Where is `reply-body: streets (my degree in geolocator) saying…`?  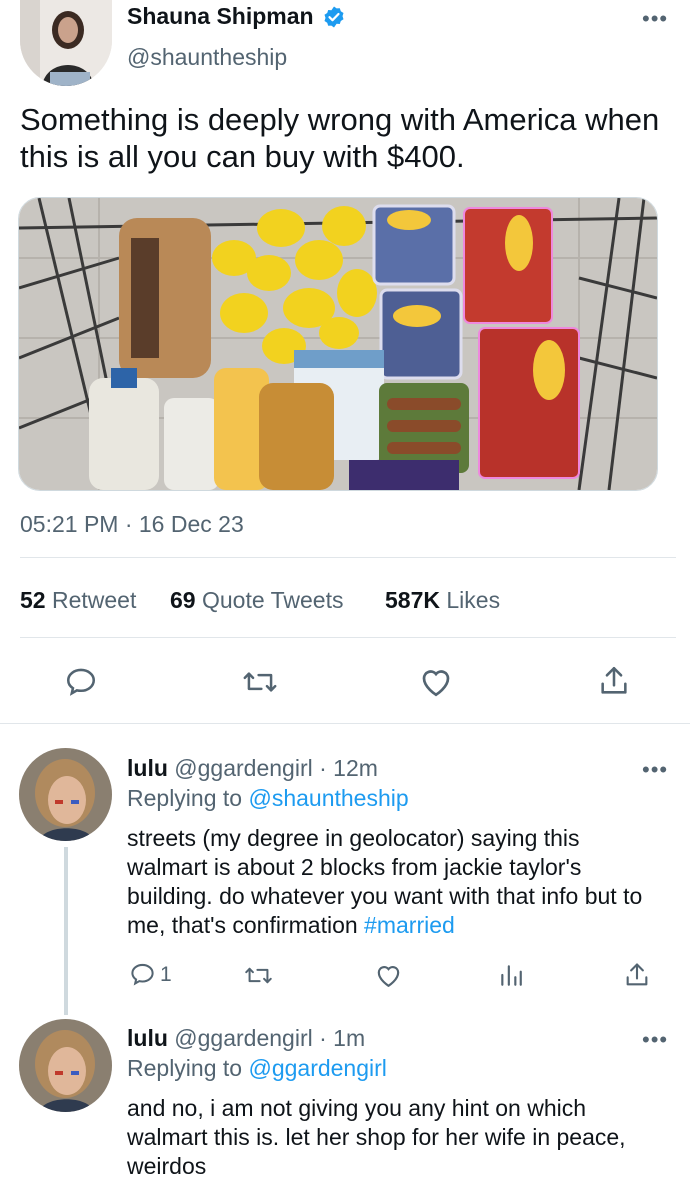 reply-body: streets (my degree in geolocator) saying… is located at coordinates (389, 882).